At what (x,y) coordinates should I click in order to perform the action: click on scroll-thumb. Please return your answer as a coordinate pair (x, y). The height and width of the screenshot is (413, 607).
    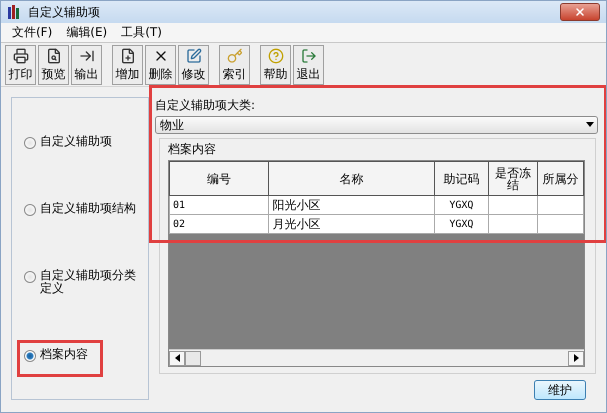
    Looking at the image, I should click on (193, 358).